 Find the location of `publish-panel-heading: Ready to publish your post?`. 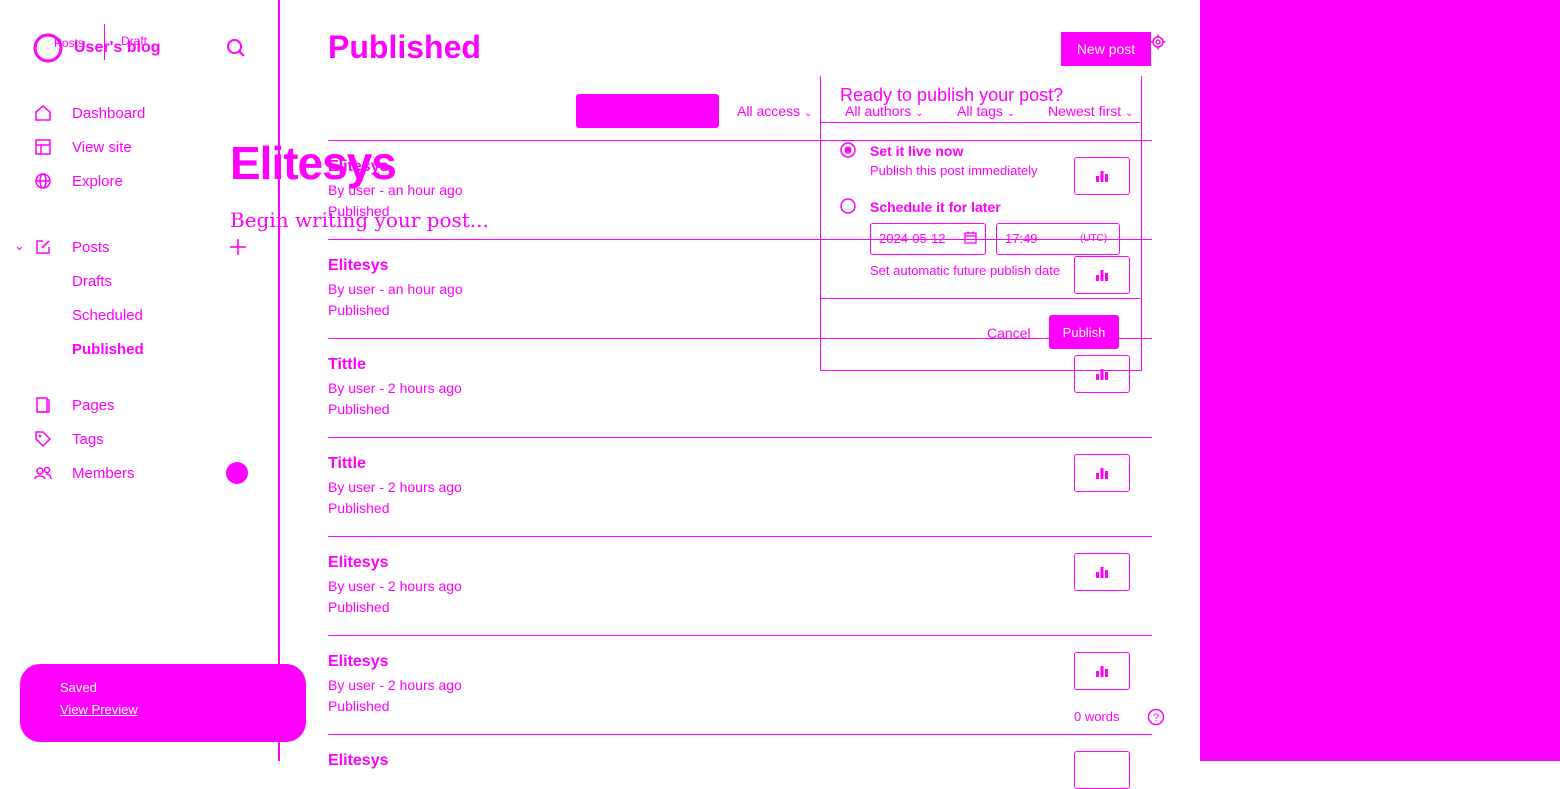

publish-panel-heading: Ready to publish your post? is located at coordinates (952, 95).